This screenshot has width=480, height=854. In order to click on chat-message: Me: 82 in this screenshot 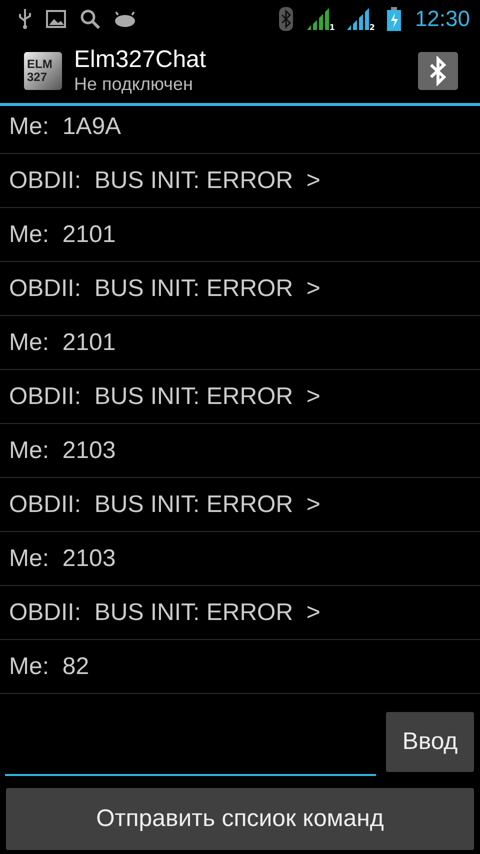, I will do `click(49, 666)`.